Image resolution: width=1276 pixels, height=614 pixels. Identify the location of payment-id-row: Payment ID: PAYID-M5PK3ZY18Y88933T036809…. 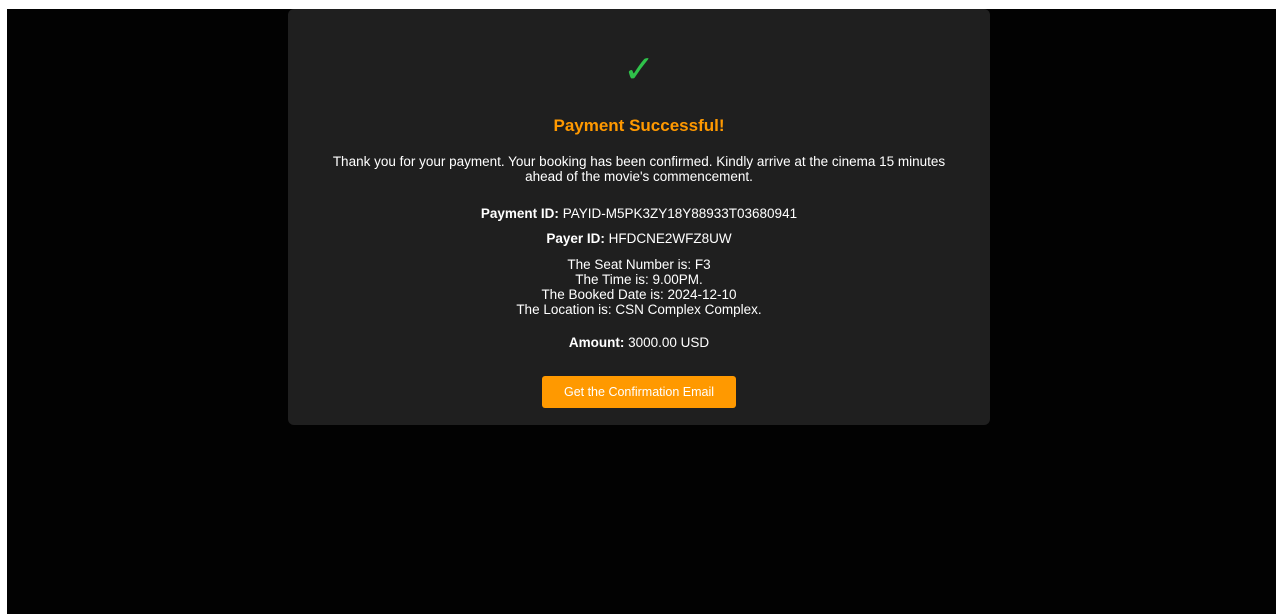
(639, 213).